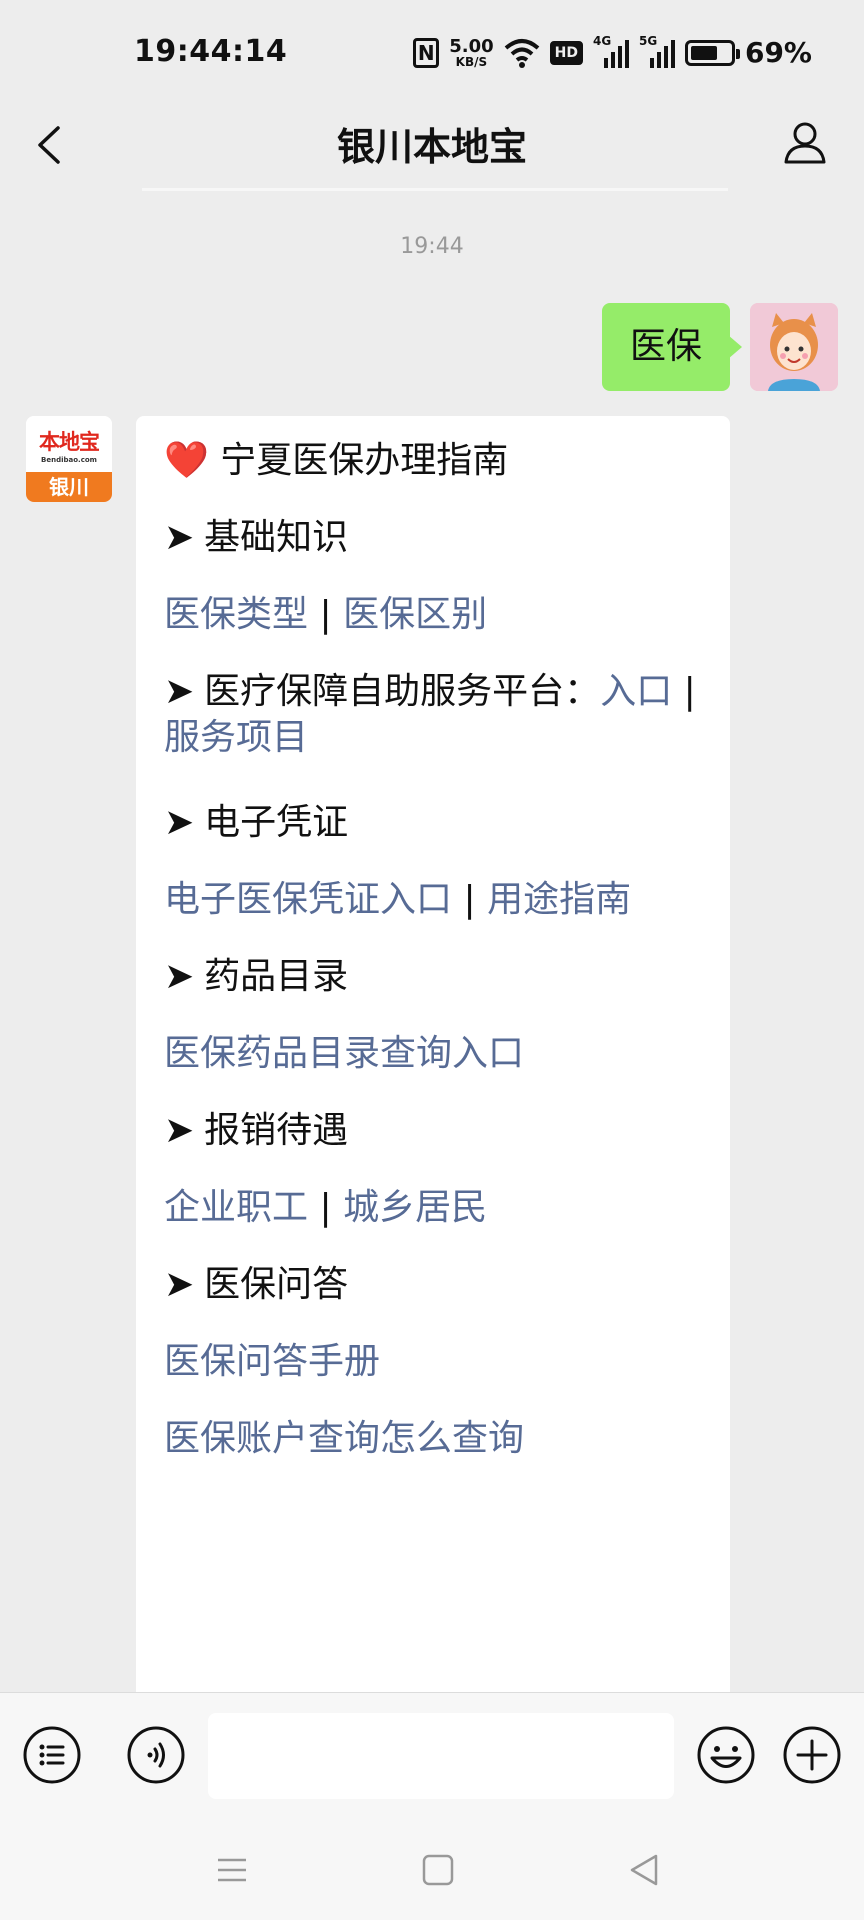  I want to click on links-drugs: 医保药品目录查询入口, so click(435, 1054).